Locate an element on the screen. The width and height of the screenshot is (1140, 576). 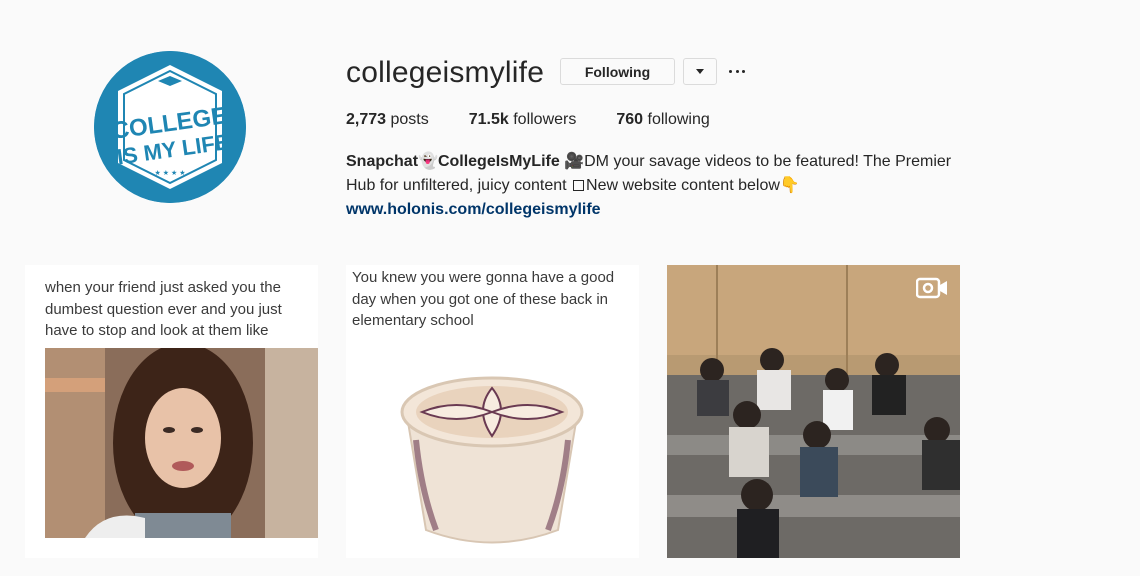
college-is-my-life-logo: COLLEGE IS MY LIFE ★ ★ ★ ★ is located at coordinates (170, 127).